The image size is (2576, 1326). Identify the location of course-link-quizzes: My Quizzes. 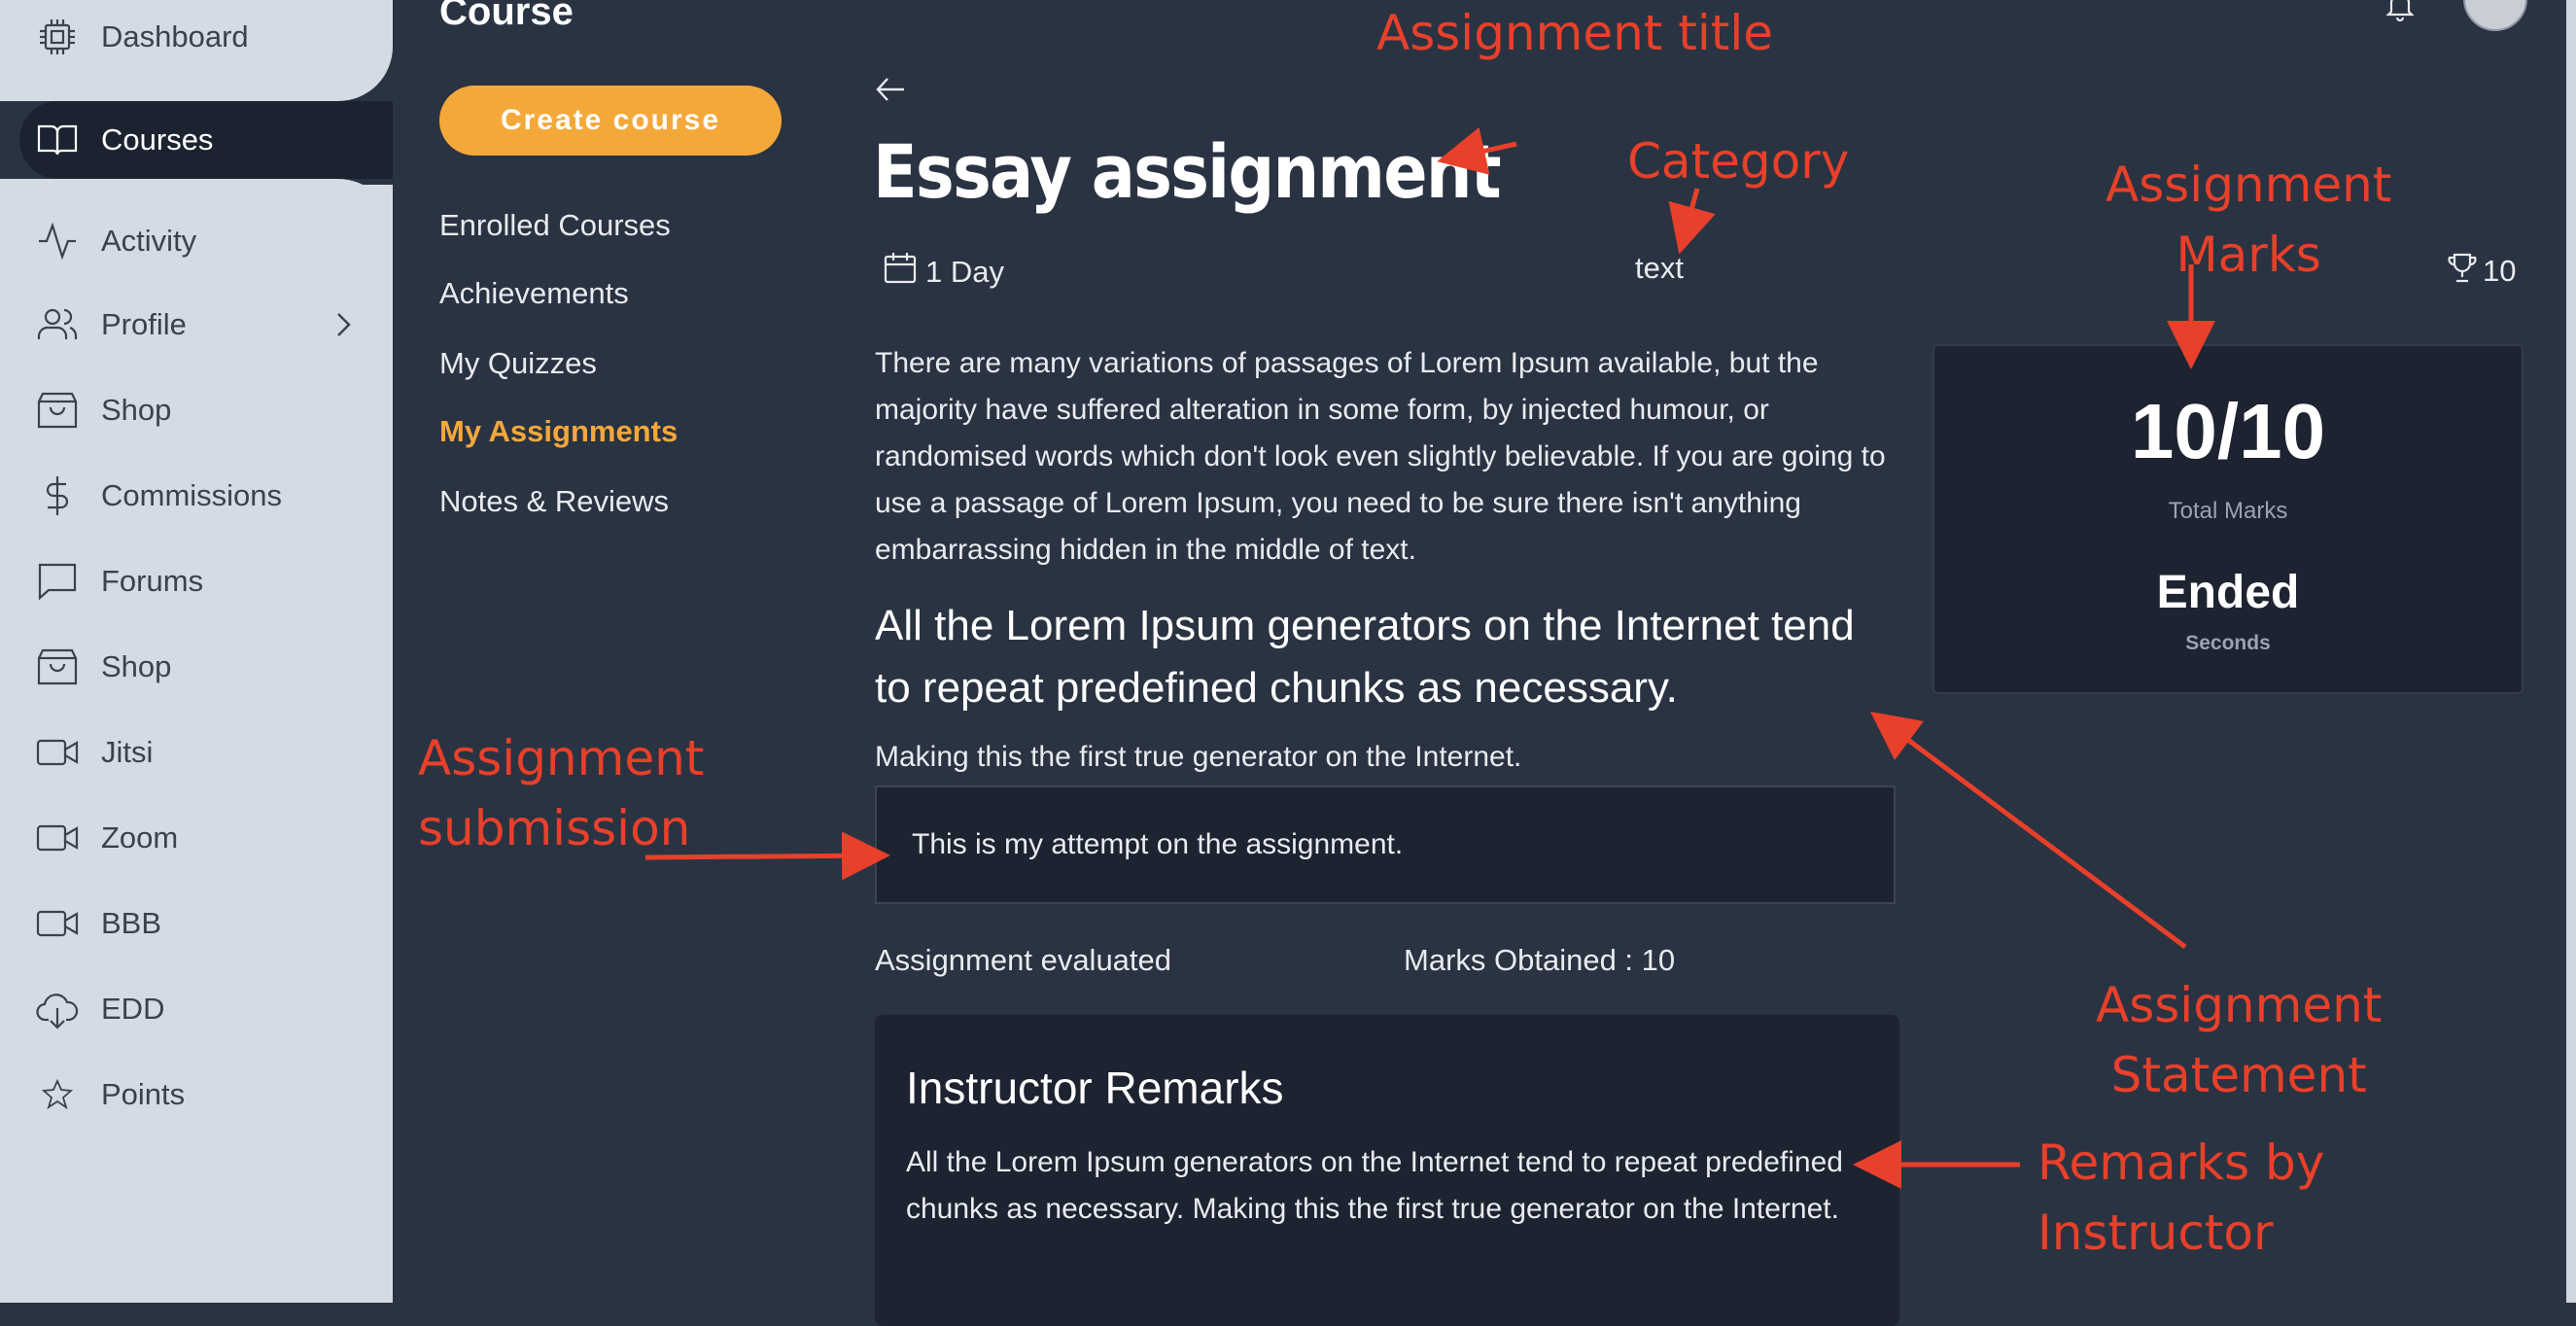
(518, 363).